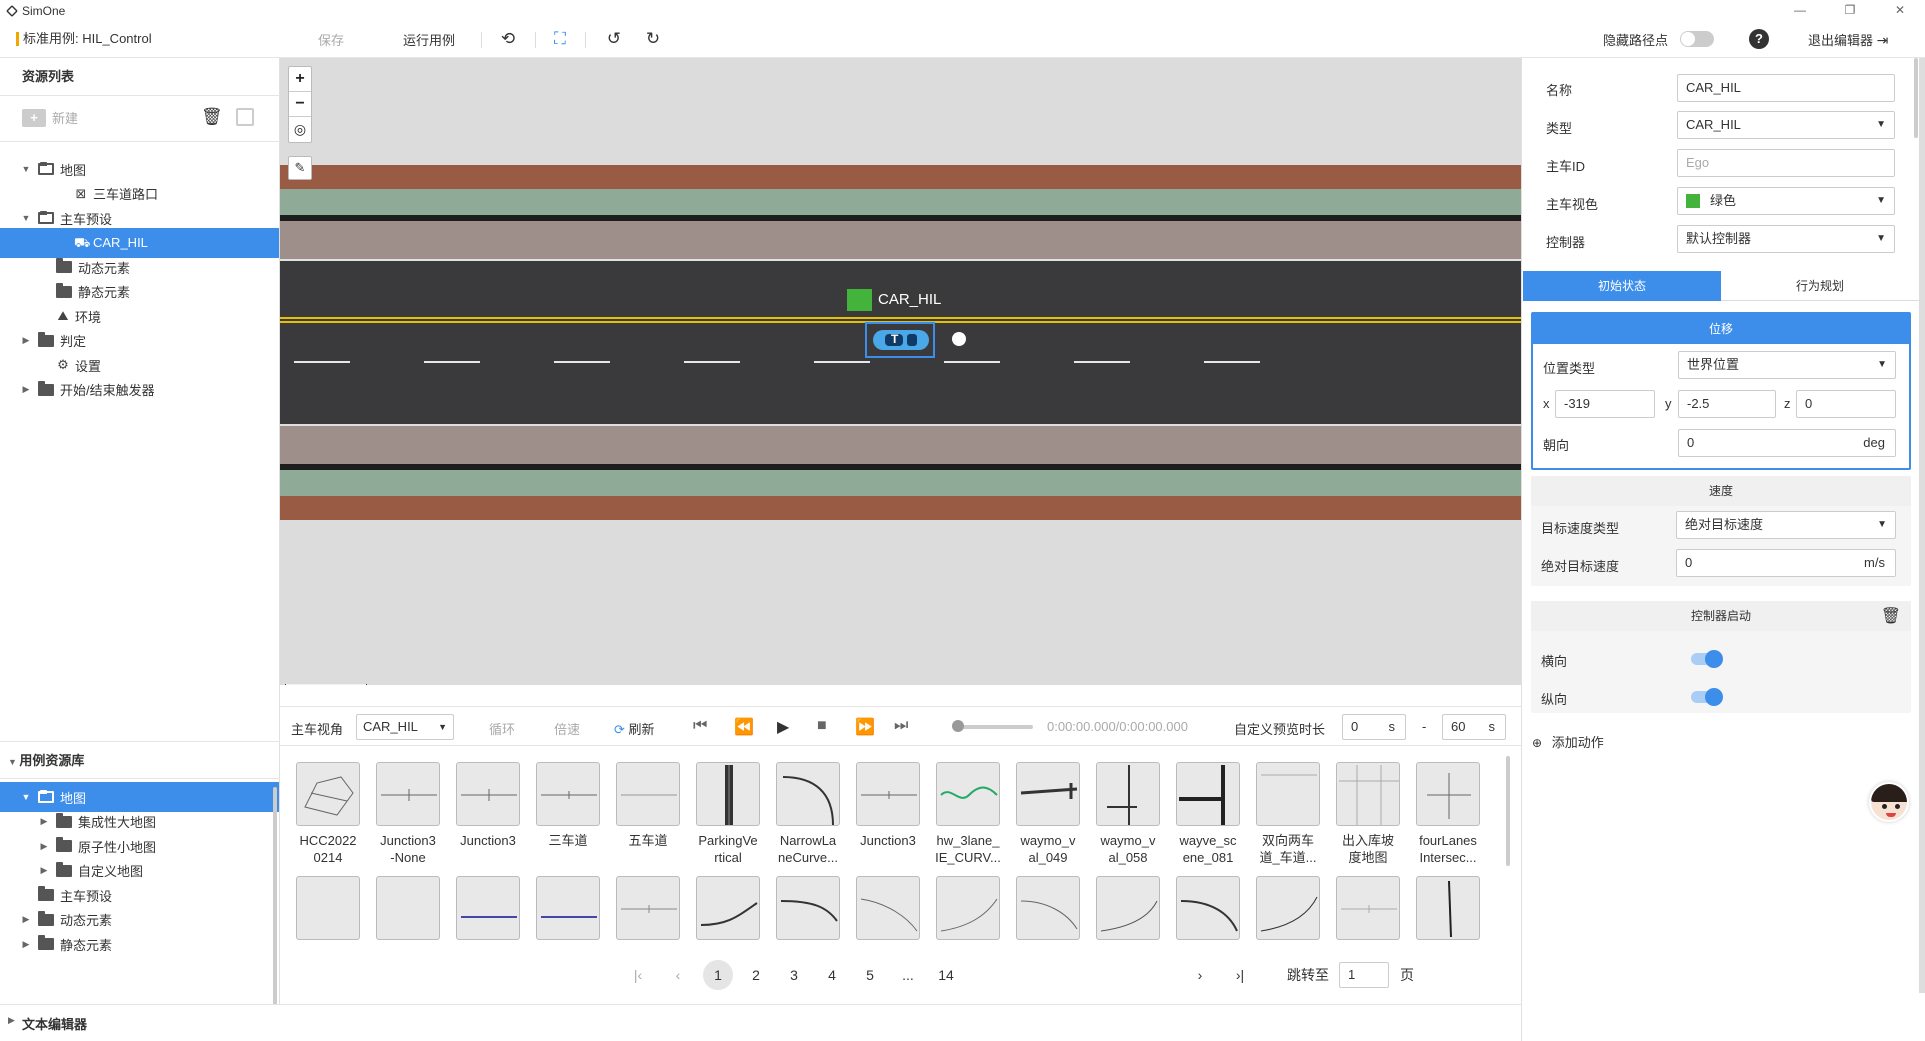 This screenshot has width=1925, height=1041. Describe the element at coordinates (870, 975) in the screenshot. I see `page-button: 5` at that location.